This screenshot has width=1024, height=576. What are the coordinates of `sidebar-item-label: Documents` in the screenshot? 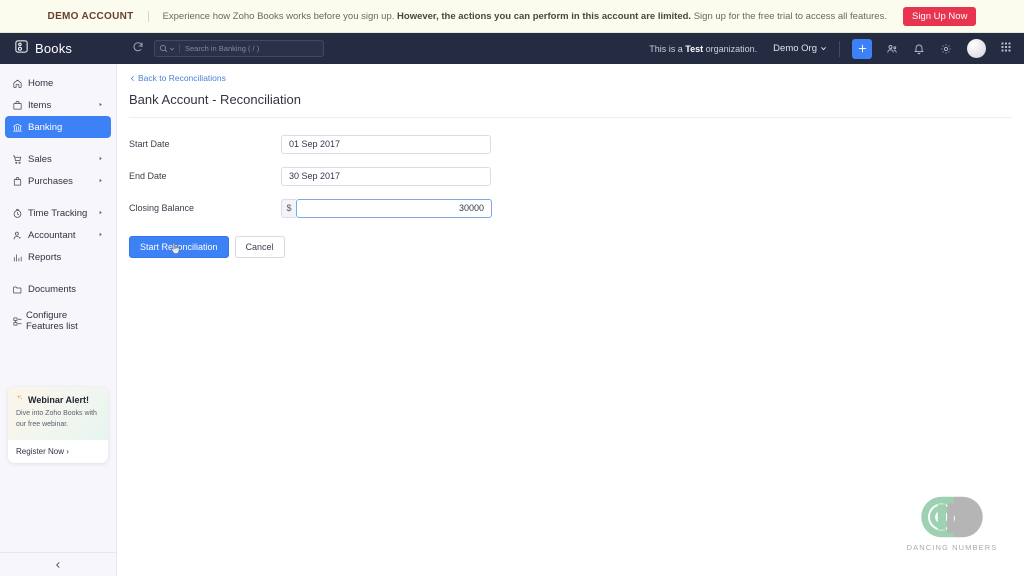 It's located at (52, 289).